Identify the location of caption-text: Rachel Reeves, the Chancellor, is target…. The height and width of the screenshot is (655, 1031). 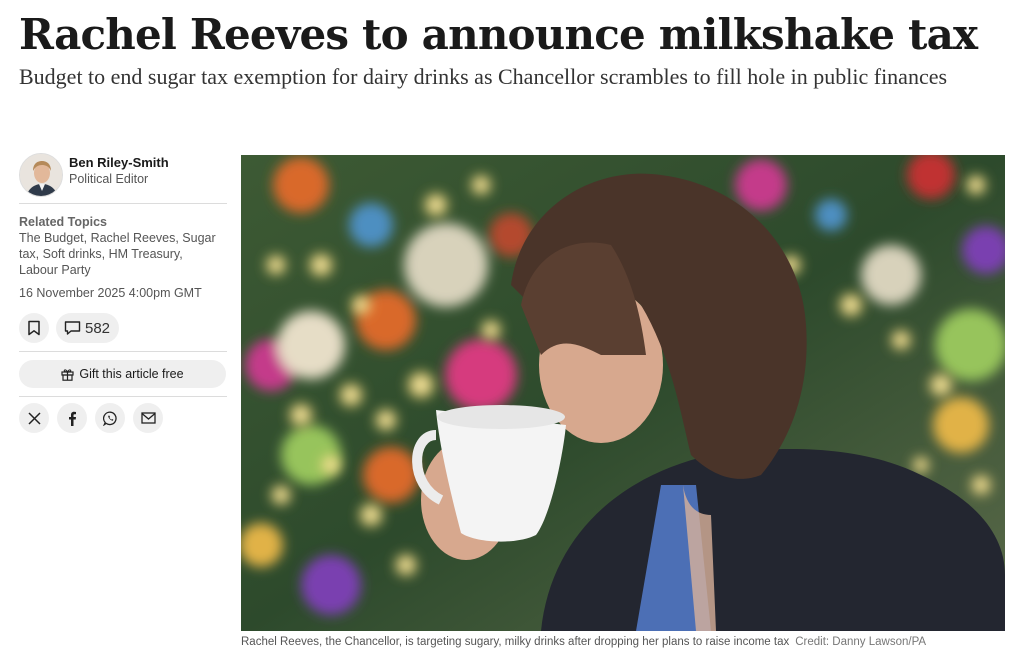
(515, 642).